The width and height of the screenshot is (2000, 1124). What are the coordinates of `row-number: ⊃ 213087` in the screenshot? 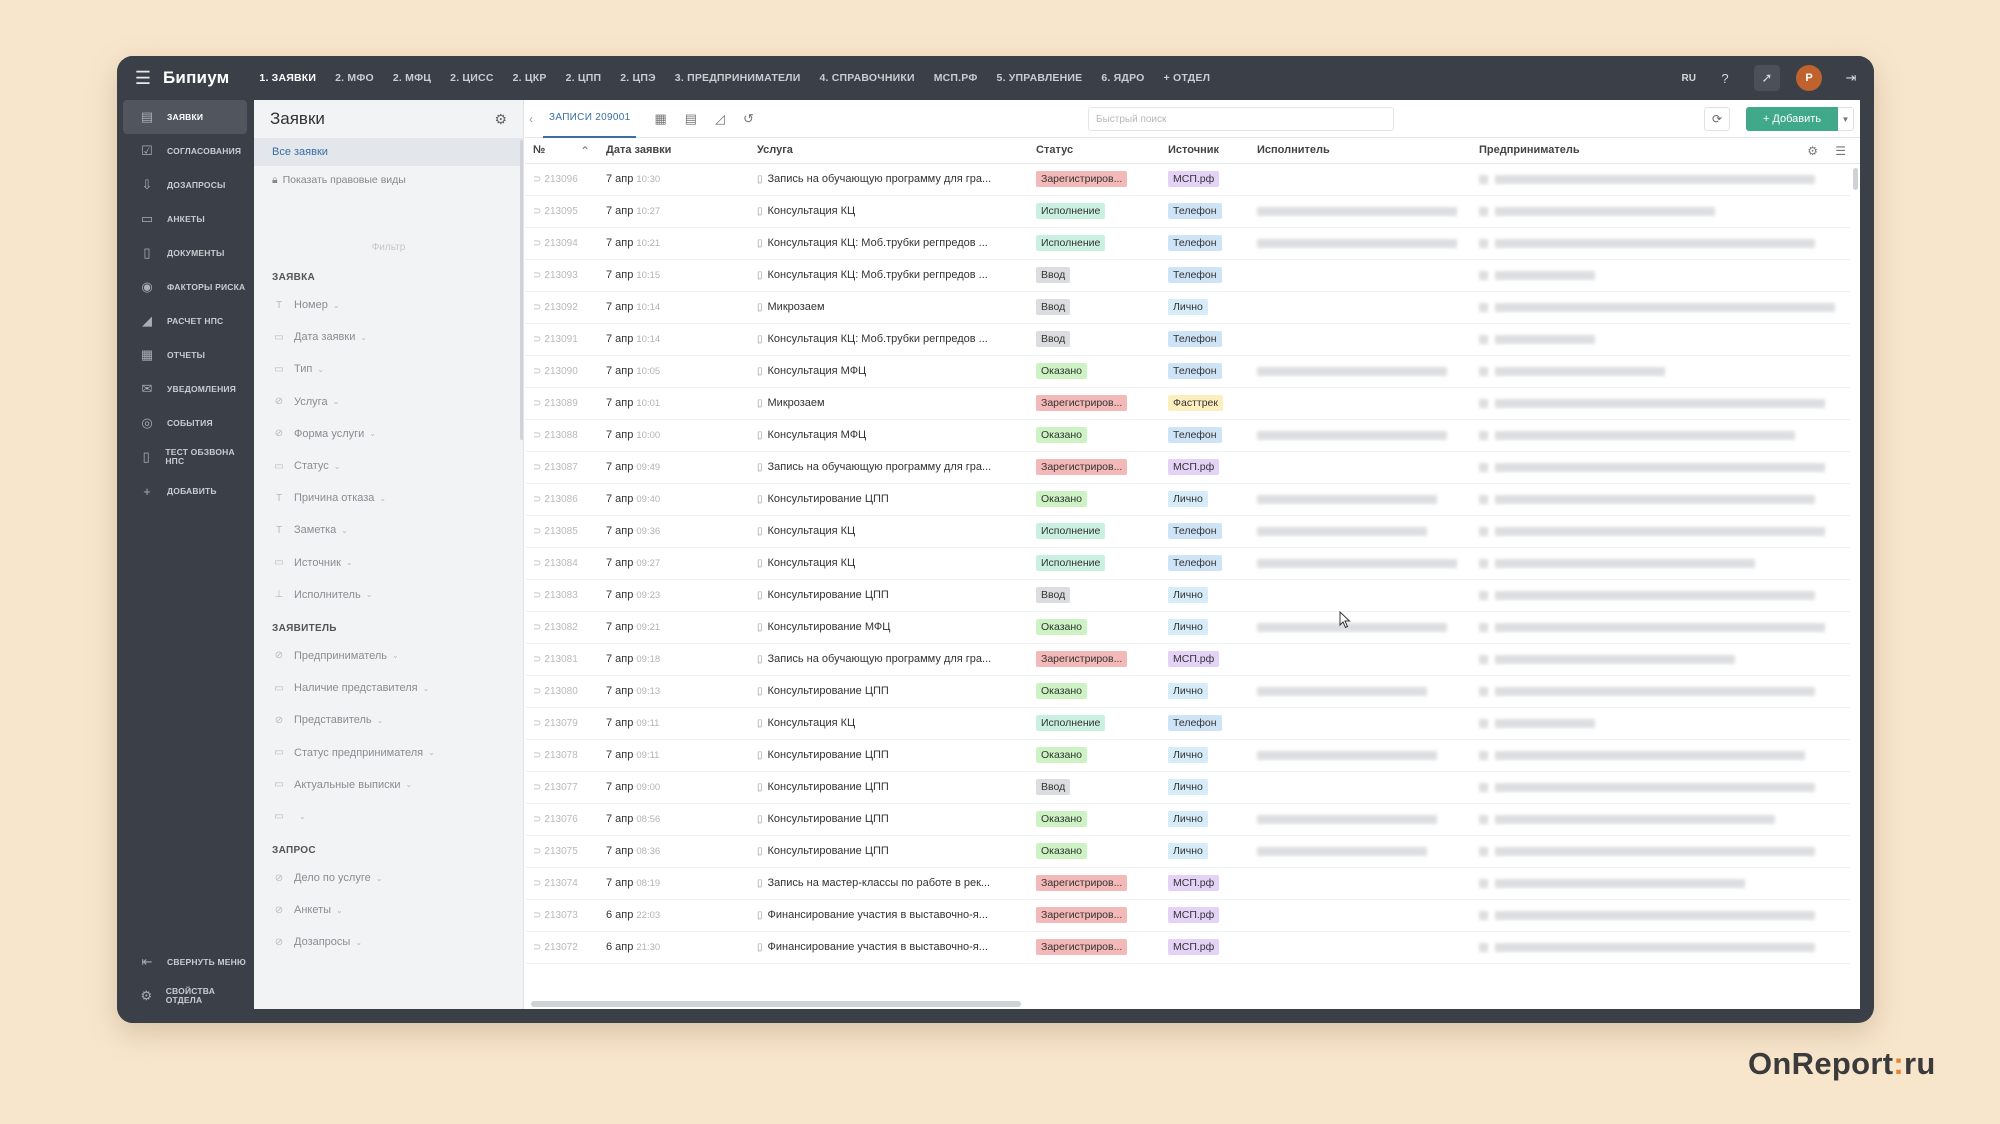 It's located at (555, 467).